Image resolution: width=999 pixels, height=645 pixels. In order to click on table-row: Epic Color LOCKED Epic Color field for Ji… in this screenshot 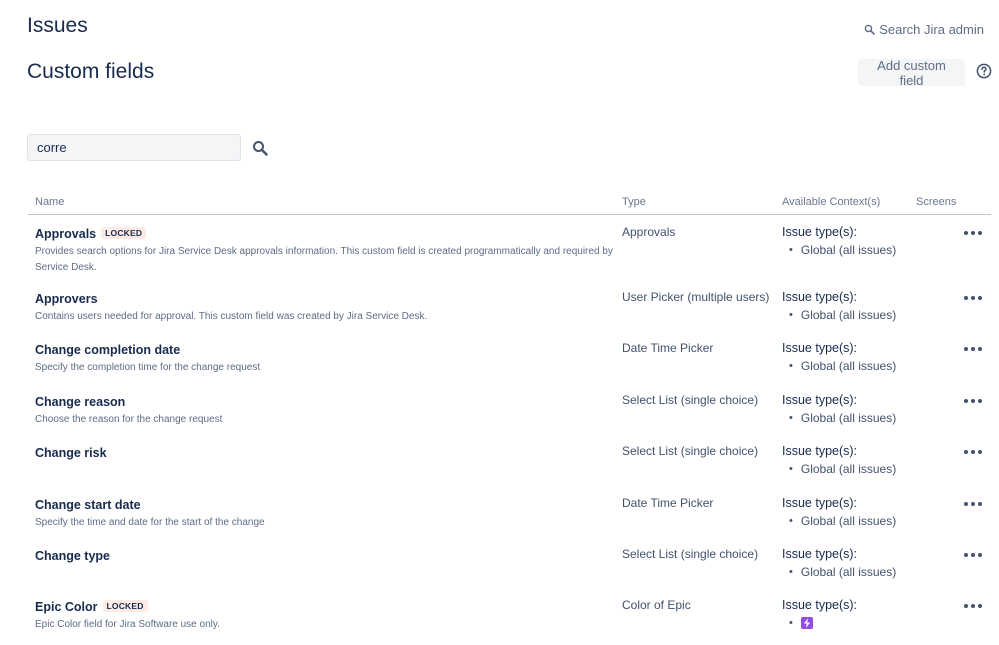, I will do `click(509, 613)`.